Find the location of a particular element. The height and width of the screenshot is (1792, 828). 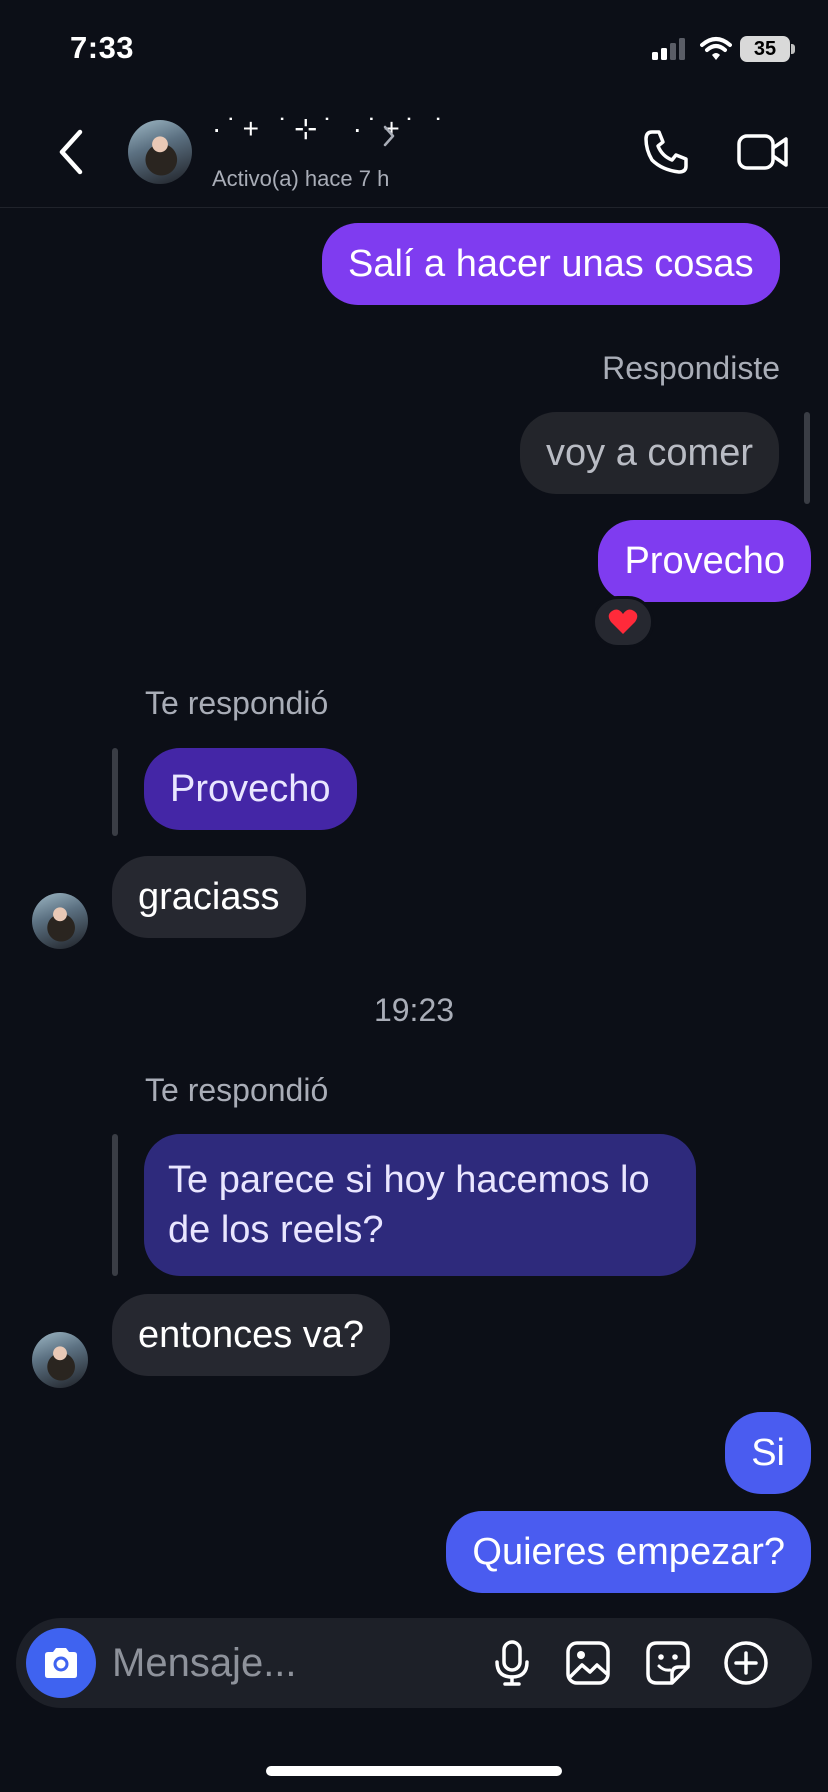

camera-icon is located at coordinates (61, 1663).